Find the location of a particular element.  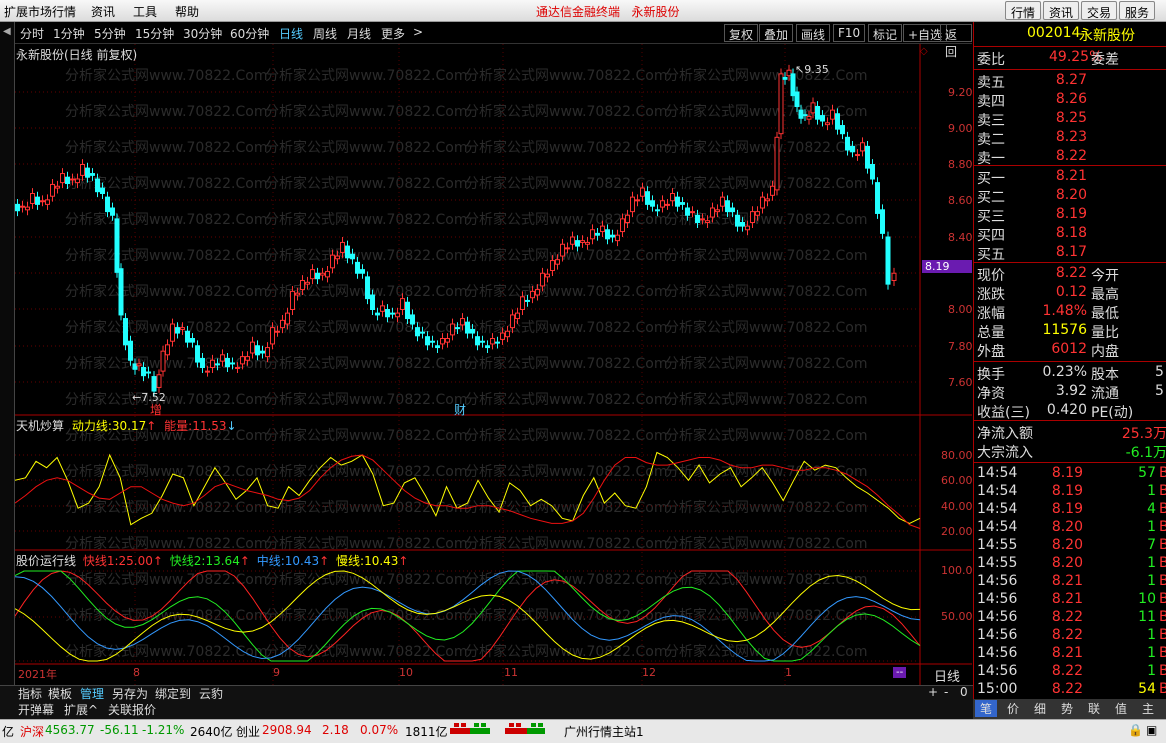

event-mark-increase: 增 is located at coordinates (156, 409).